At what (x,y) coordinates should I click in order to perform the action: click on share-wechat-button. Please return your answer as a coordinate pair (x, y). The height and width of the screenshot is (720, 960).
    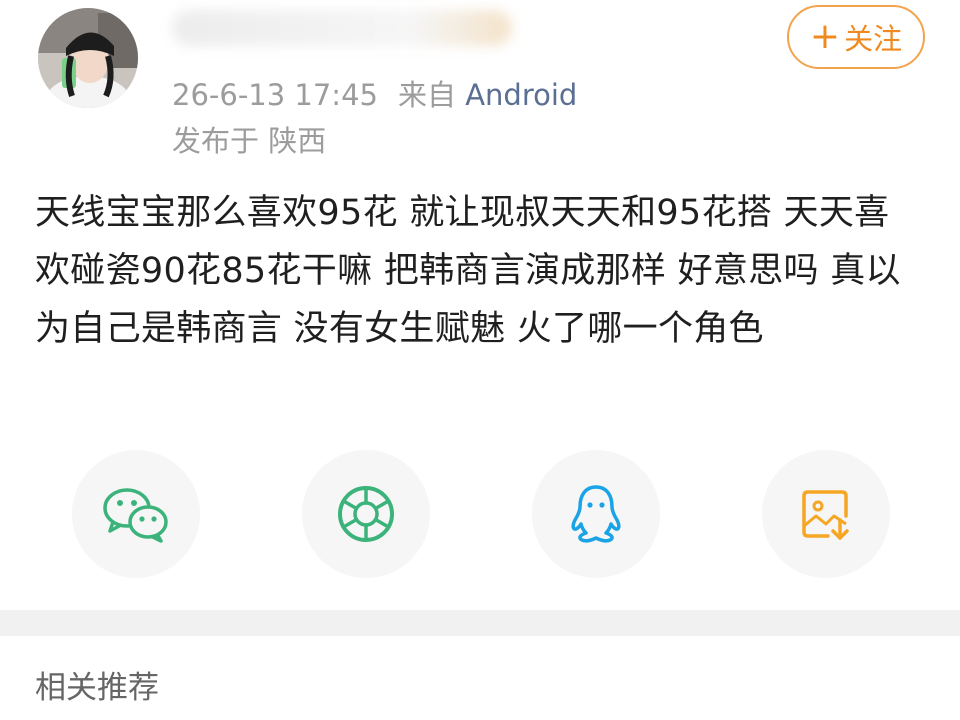
    Looking at the image, I should click on (136, 514).